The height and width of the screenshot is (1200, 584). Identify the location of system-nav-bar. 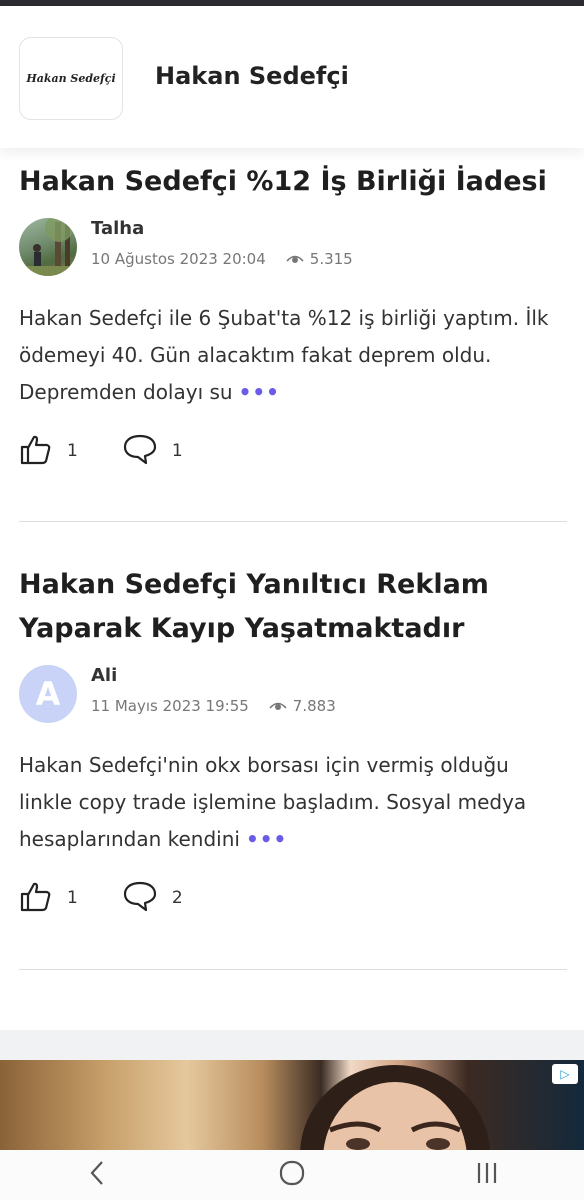
(292, 1175).